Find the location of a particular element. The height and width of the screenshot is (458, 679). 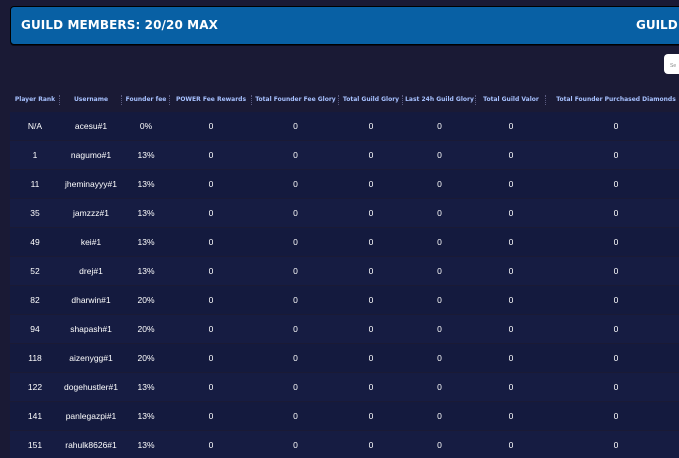

cell-player-rank: 151 is located at coordinates (35, 445).